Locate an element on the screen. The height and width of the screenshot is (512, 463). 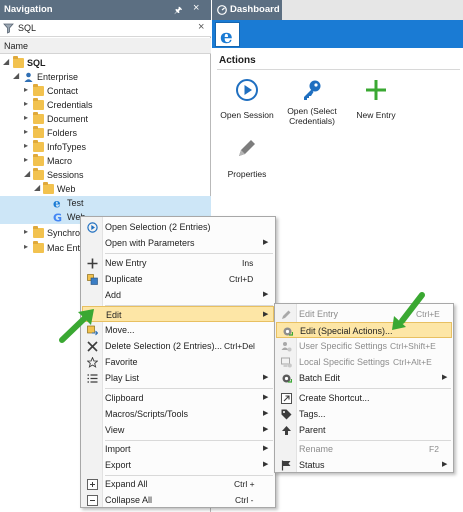
open-select-credentials-action: Open (Select Credentials) is located at coordinates (312, 103).